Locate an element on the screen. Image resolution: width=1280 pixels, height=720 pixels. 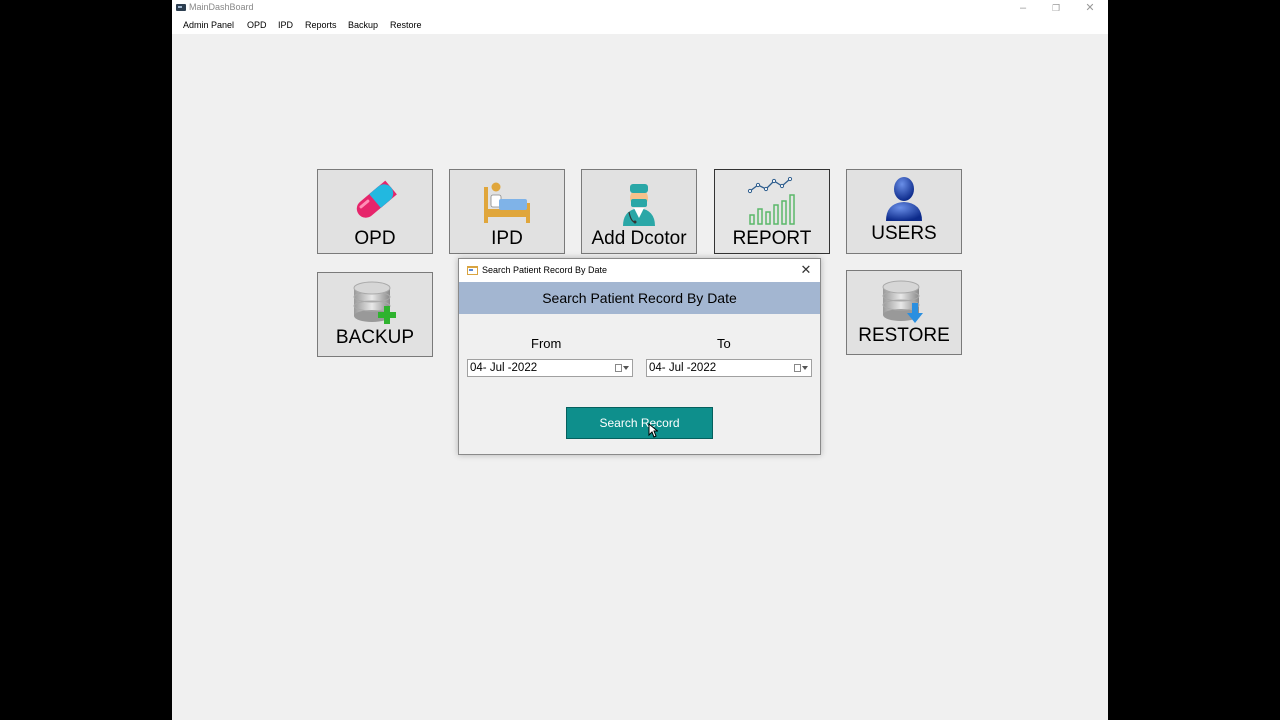
form-icon is located at coordinates (472, 270).